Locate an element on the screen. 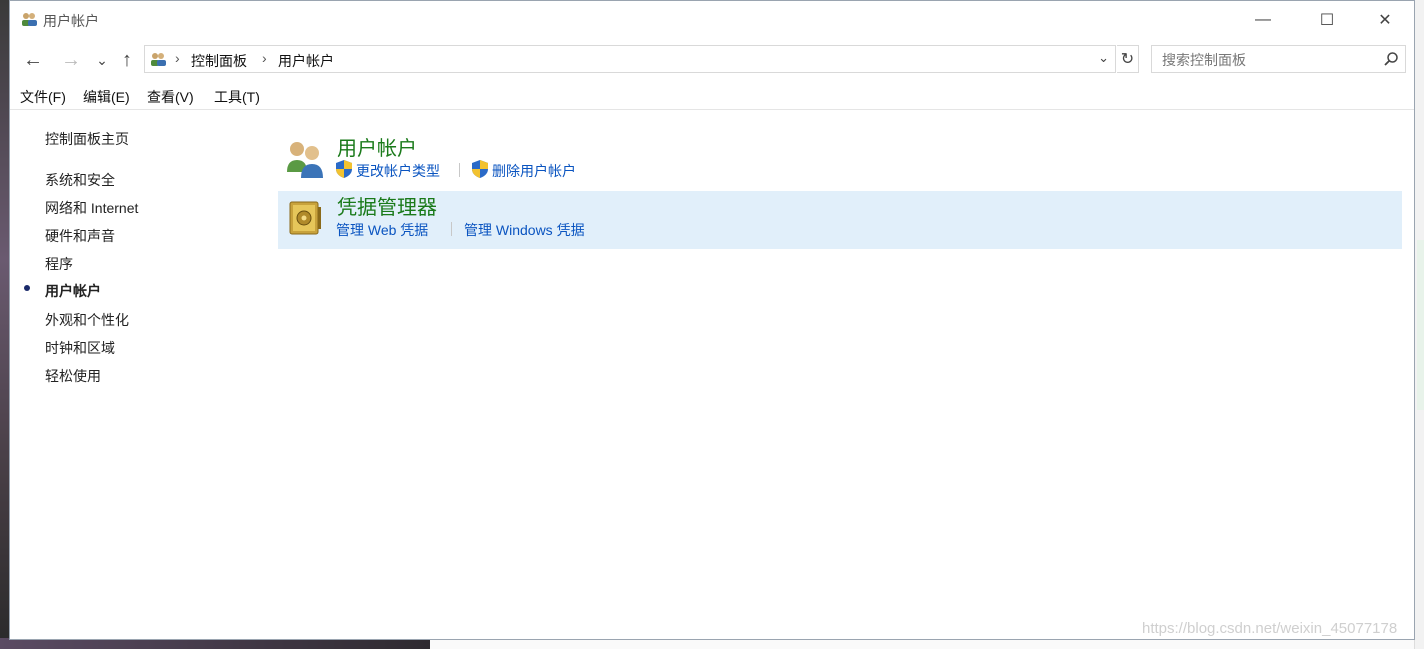 The height and width of the screenshot is (649, 1424). change-account-type-link: 更改帐户类型 is located at coordinates (398, 171).